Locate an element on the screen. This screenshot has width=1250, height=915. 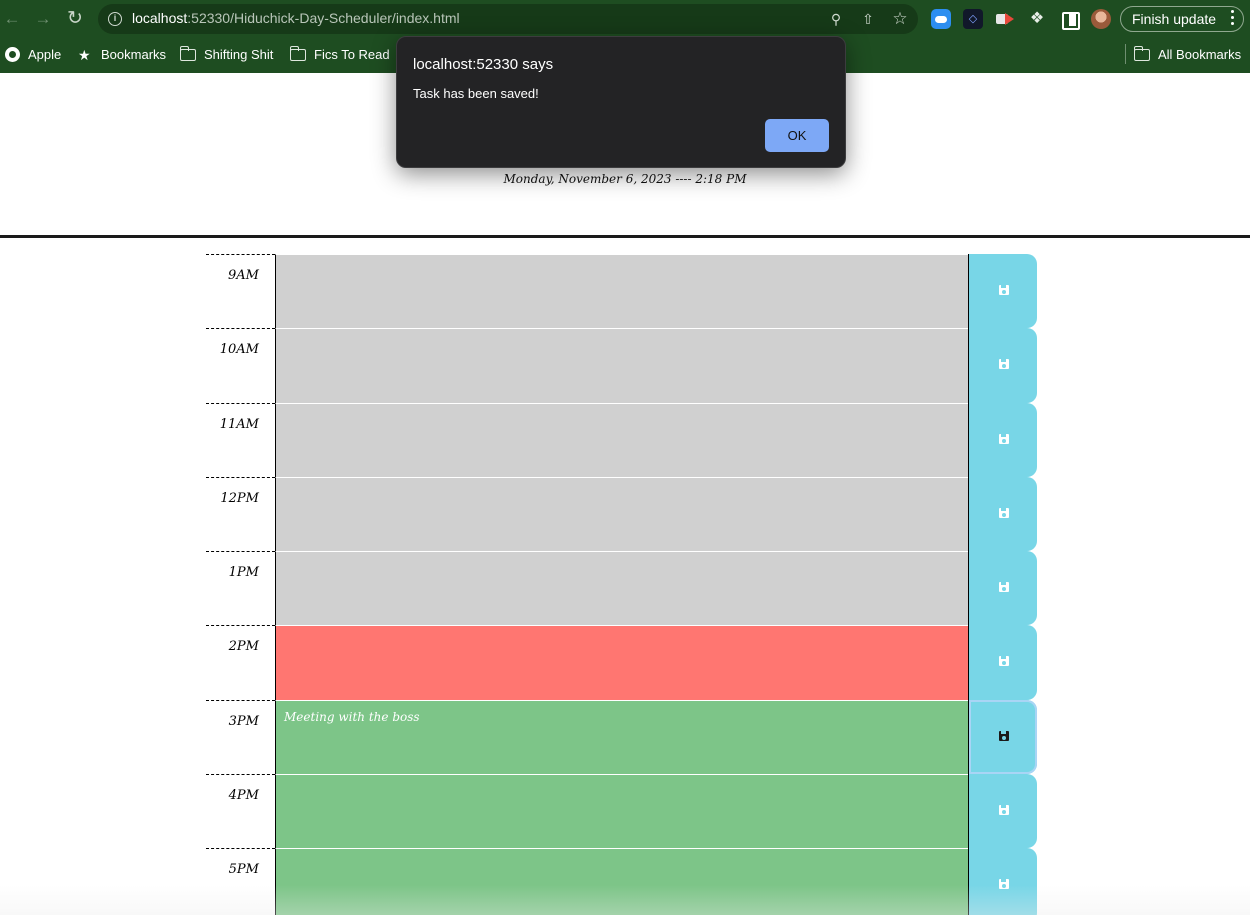
star-icon: ★ is located at coordinates (84, 55).